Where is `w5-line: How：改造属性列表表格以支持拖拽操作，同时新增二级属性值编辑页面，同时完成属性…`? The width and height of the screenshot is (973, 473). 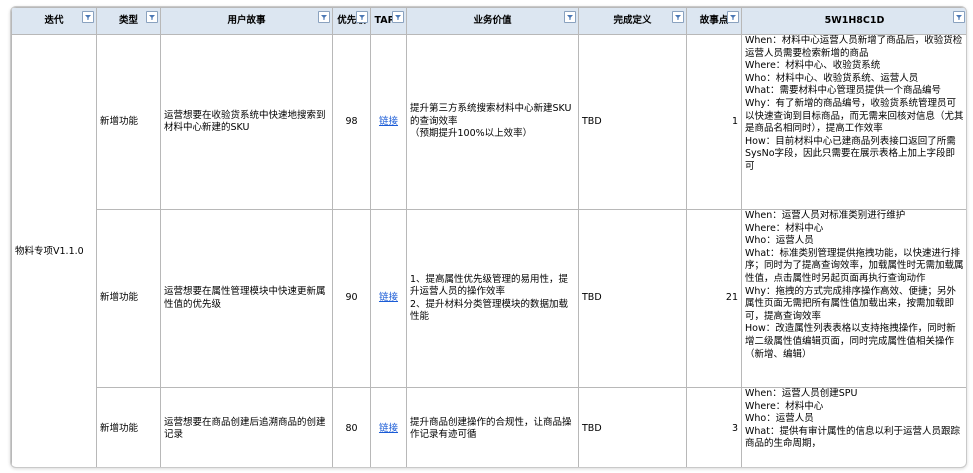 w5-line: How：改造属性列表表格以支持拖拽操作，同时新增二级属性值编辑页面，同时完成属性… is located at coordinates (850, 341).